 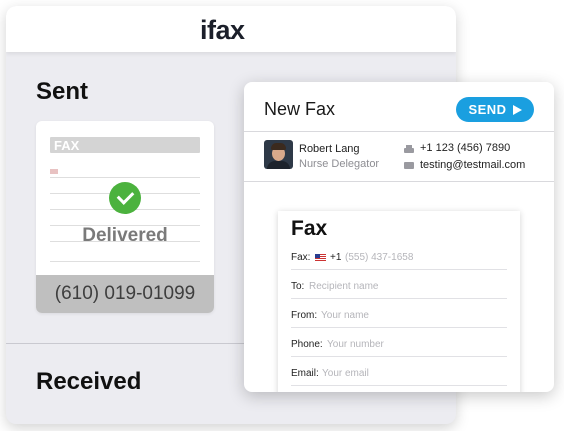 I want to click on phone-placeholder: Your number, so click(x=355, y=344).